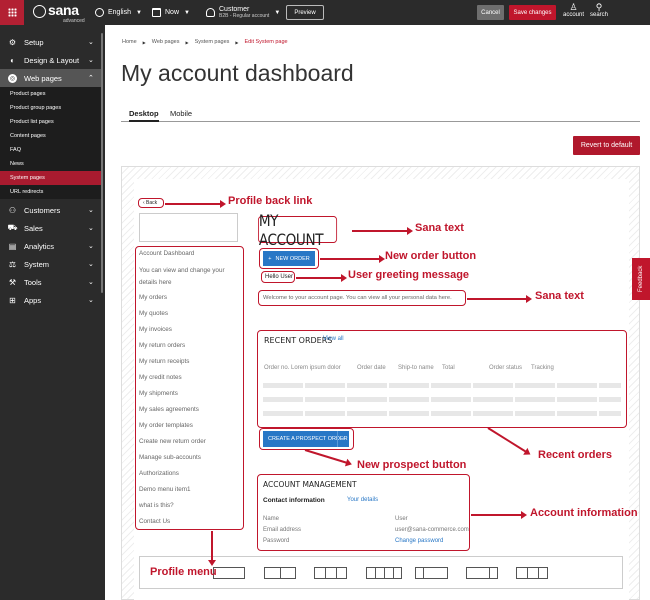  I want to click on user-greeting: Hello User, so click(278, 277).